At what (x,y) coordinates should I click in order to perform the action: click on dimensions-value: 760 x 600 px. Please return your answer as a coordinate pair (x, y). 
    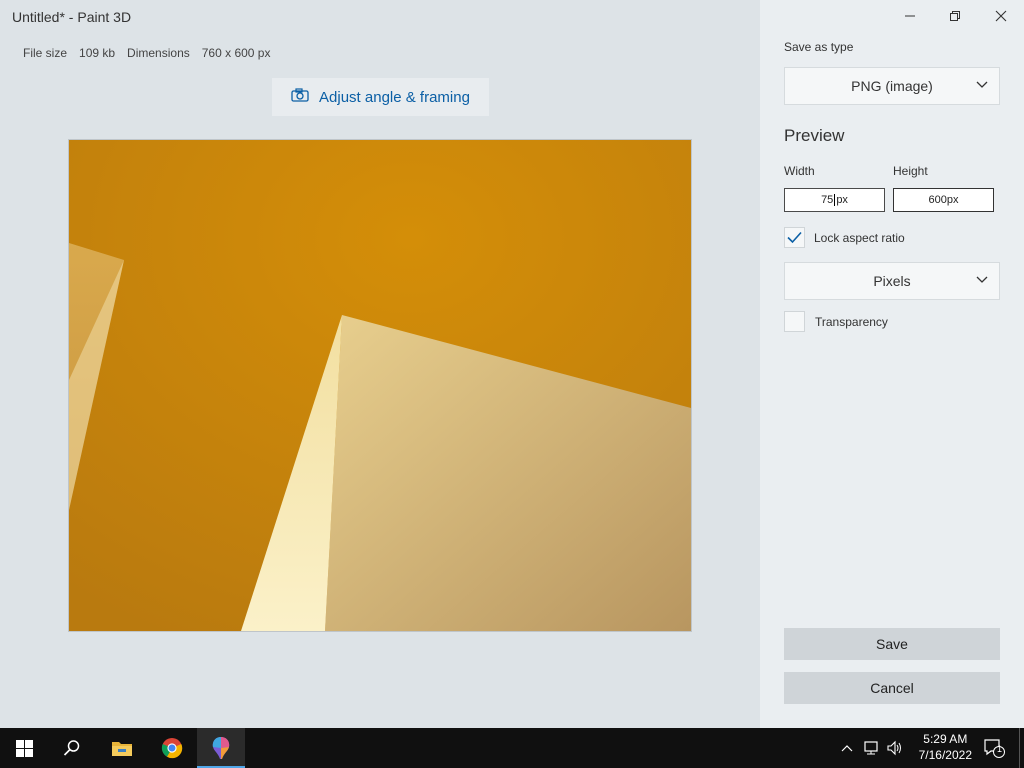
    Looking at the image, I should click on (236, 53).